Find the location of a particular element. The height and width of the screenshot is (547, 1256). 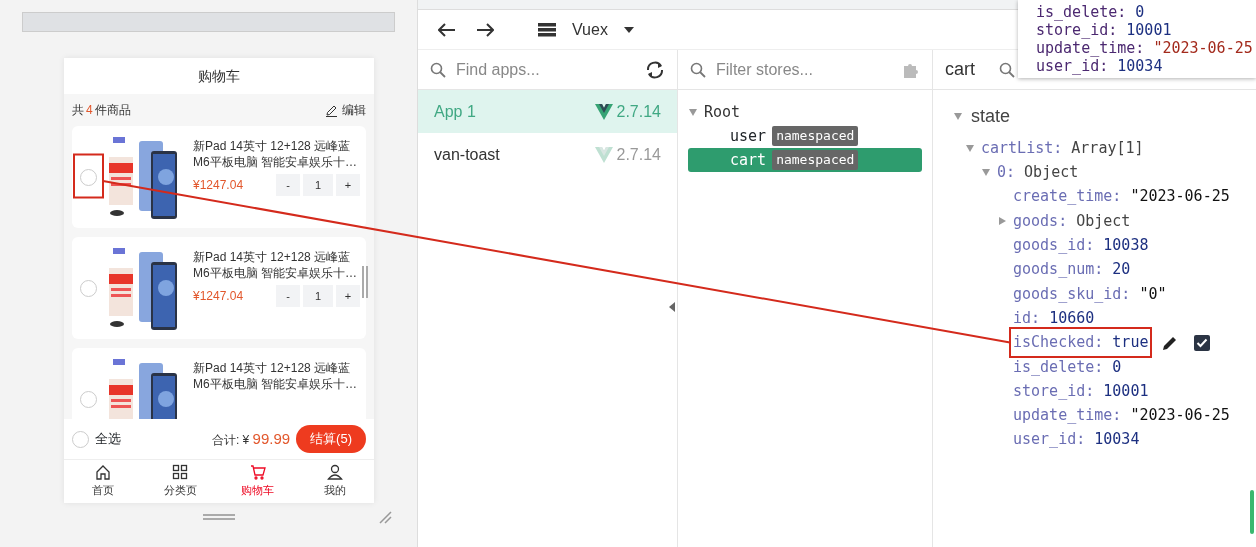

collapsed-icon is located at coordinates (1002, 221).